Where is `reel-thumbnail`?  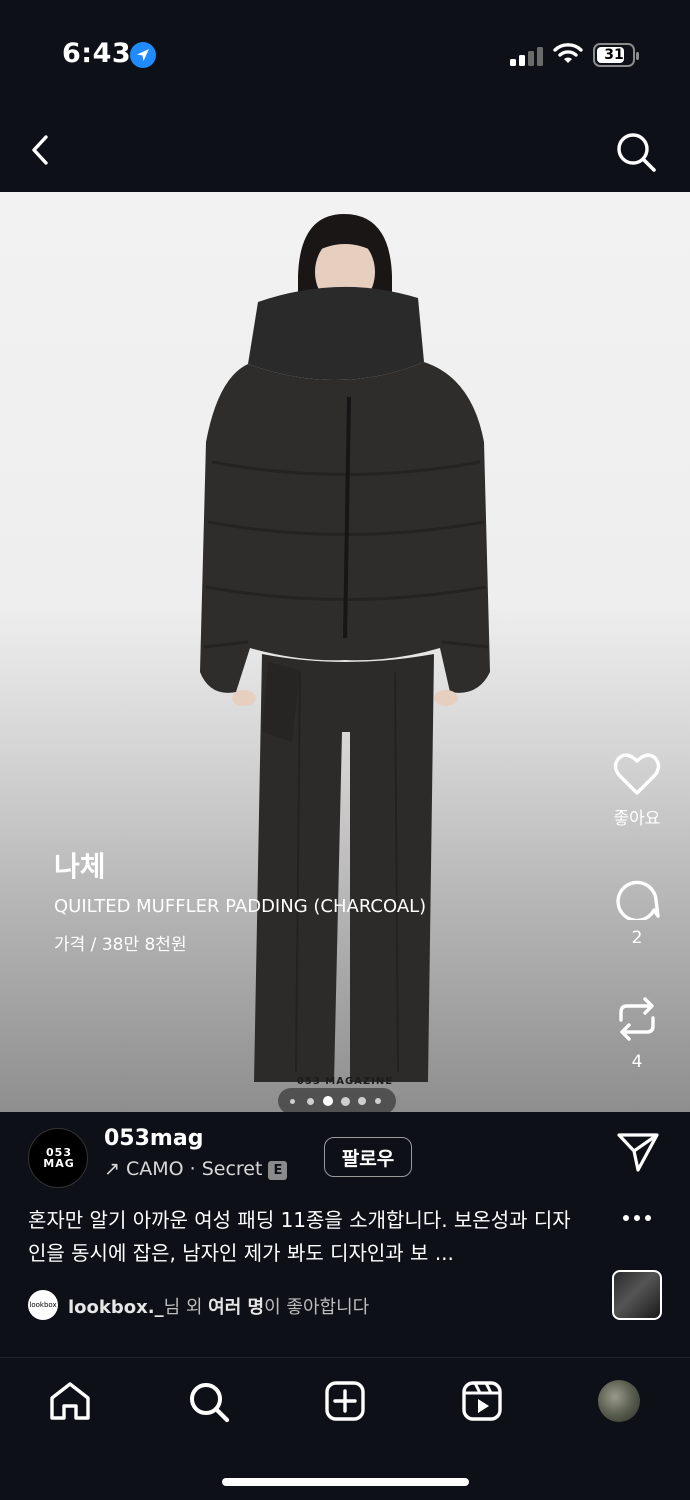
reel-thumbnail is located at coordinates (637, 1295).